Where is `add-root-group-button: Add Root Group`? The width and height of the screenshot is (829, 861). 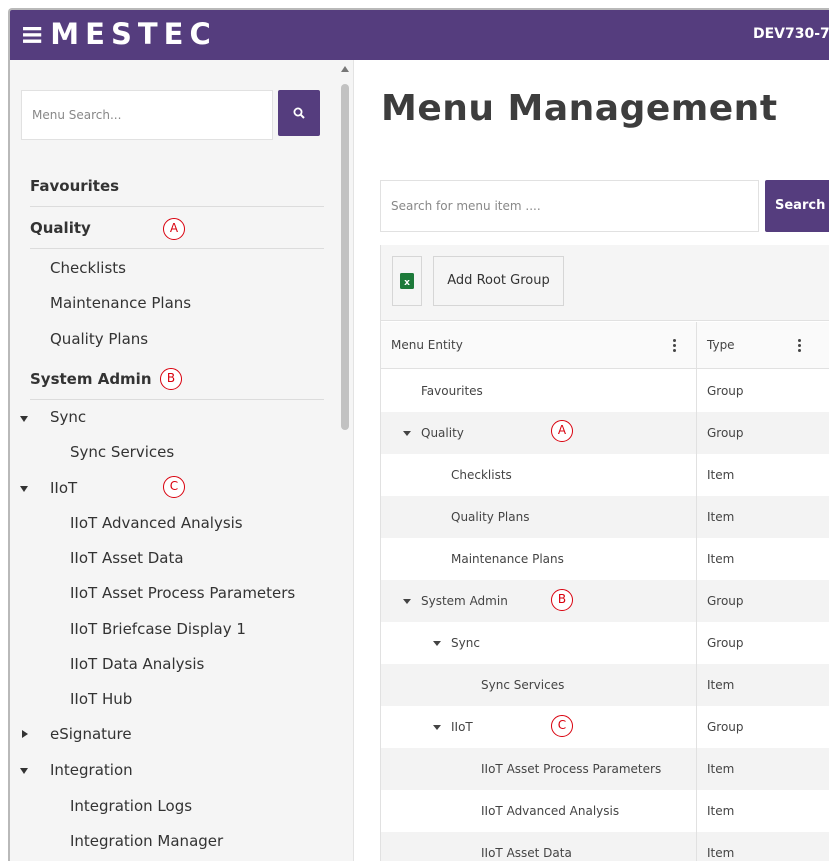
add-root-group-button: Add Root Group is located at coordinates (498, 281).